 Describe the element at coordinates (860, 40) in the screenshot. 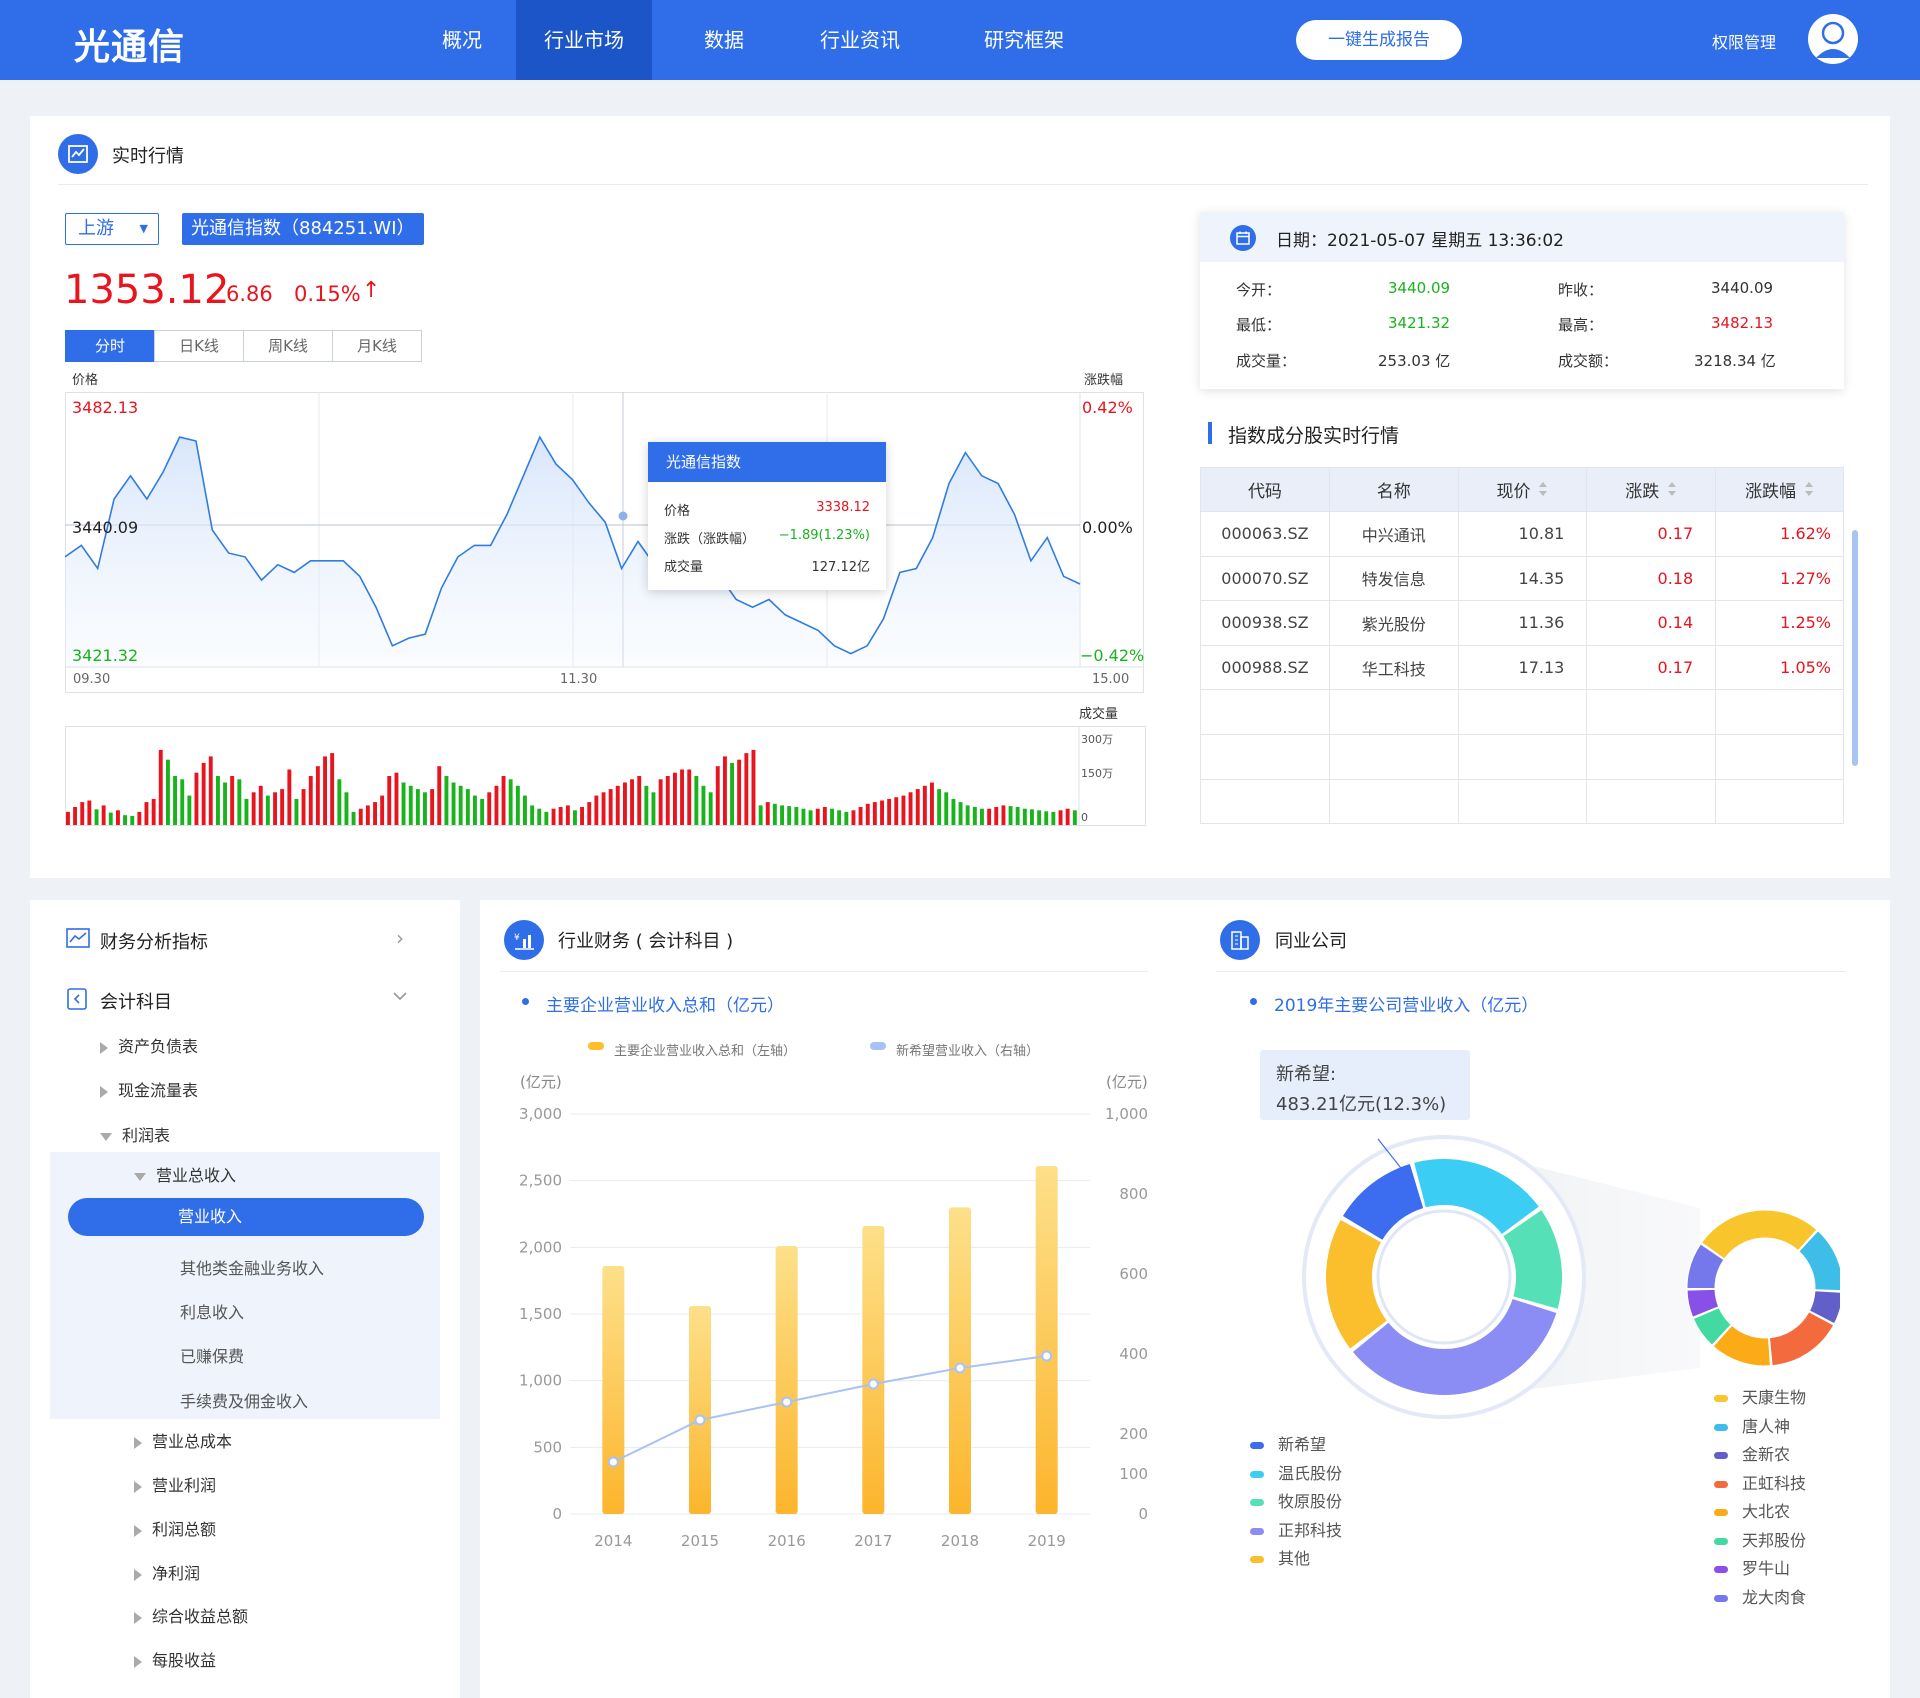

I see `nav-industry-news: 行业资讯` at that location.